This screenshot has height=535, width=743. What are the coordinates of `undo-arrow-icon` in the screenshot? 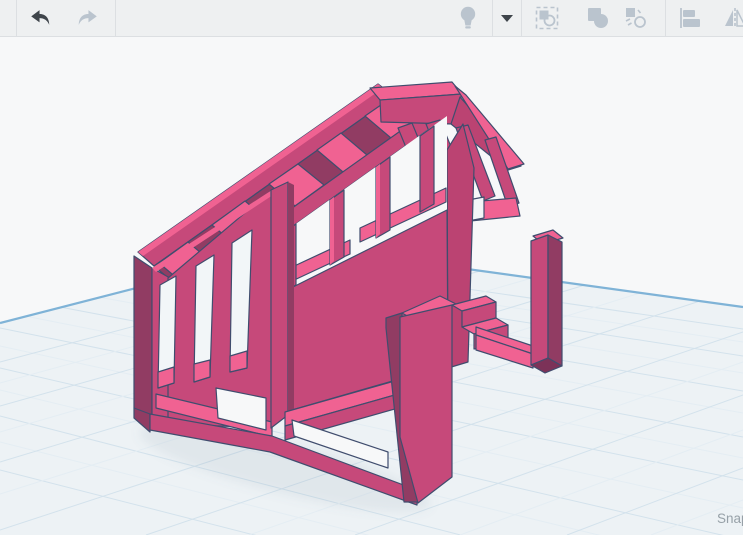 It's located at (40, 17).